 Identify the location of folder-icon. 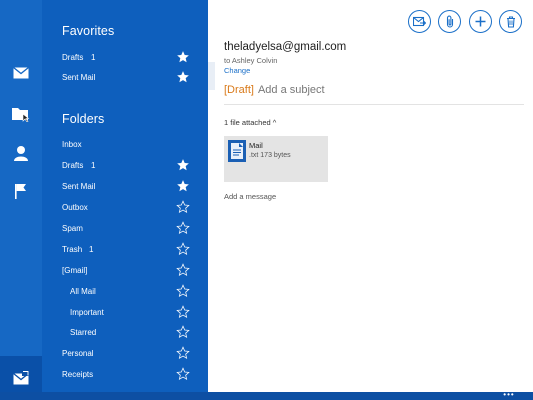
(21, 114).